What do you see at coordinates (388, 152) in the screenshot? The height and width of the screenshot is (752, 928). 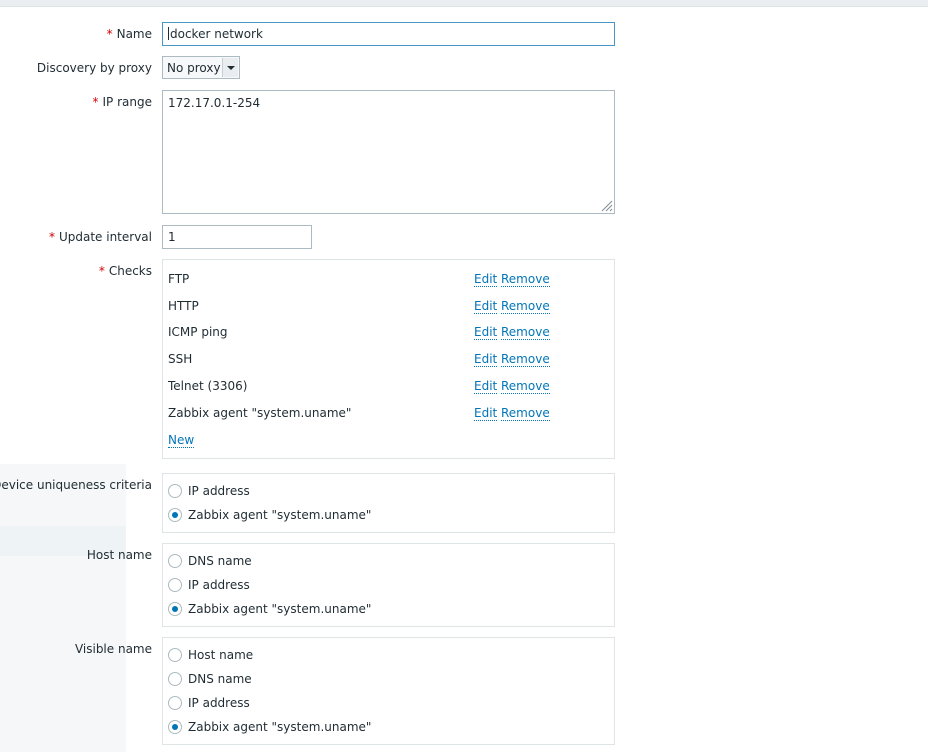 I see `ip-range-textarea: 172.17.0.1-254` at bounding box center [388, 152].